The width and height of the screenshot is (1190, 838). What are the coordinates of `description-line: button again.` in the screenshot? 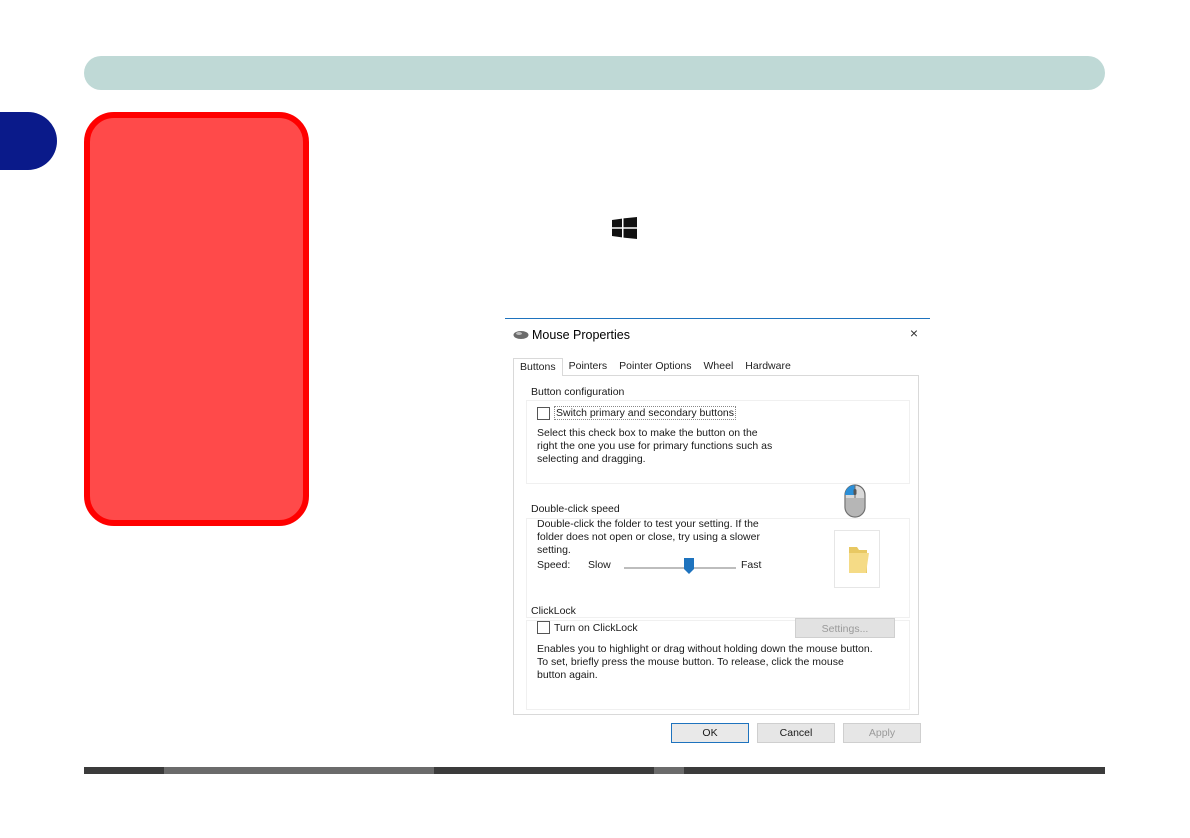 It's located at (567, 675).